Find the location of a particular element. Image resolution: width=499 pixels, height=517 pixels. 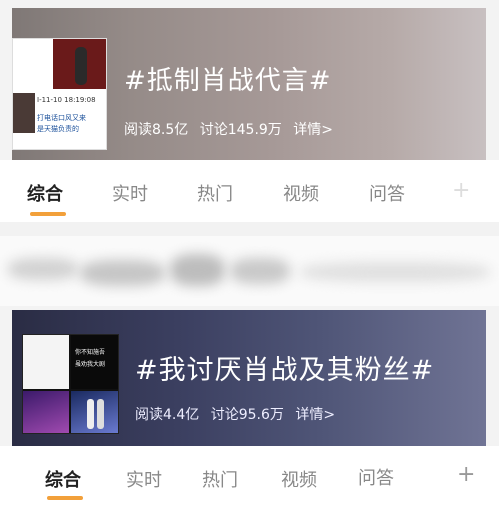

topic-thumbnail-1: I-11-10 18:19:08 打电话口风又来 是天猫负责的 is located at coordinates (59, 94).